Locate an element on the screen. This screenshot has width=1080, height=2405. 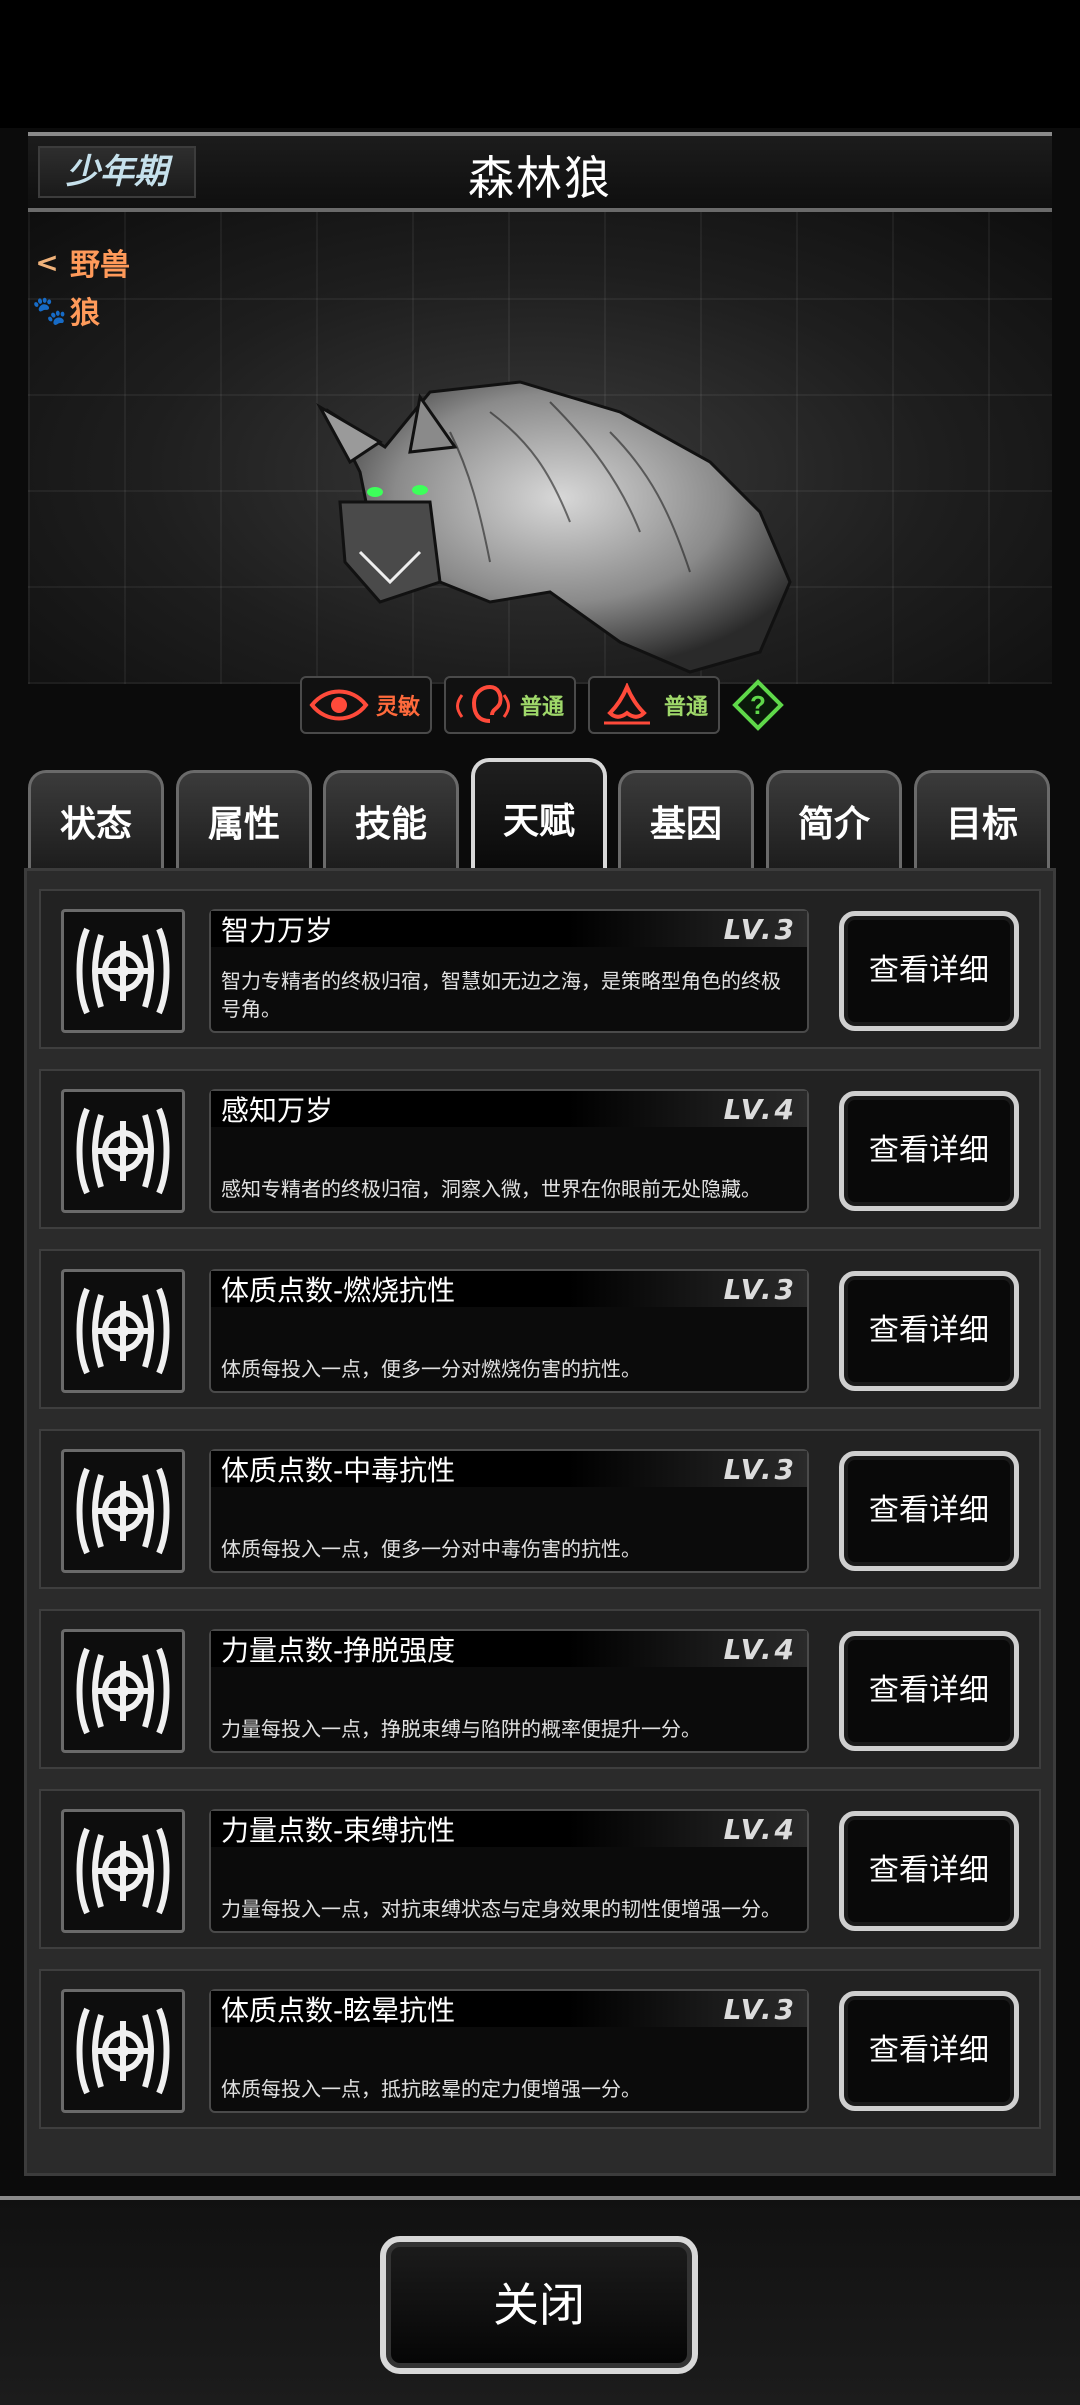
senses-row: 灵敏 普通 普通 ? is located at coordinates (542, 705).